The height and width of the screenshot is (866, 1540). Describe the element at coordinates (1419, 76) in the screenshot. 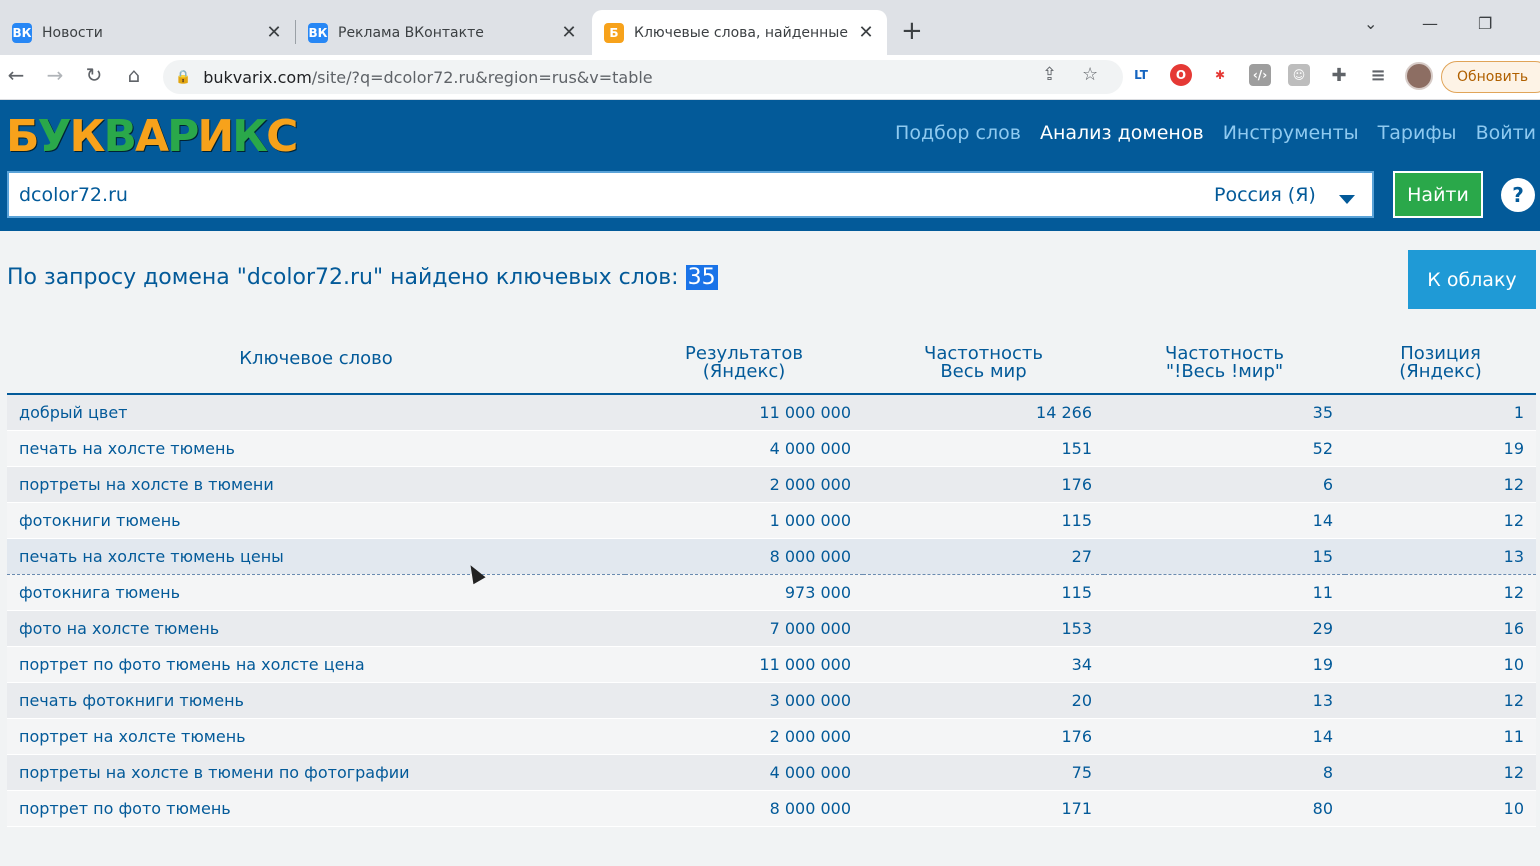

I see `profile-avatar` at that location.